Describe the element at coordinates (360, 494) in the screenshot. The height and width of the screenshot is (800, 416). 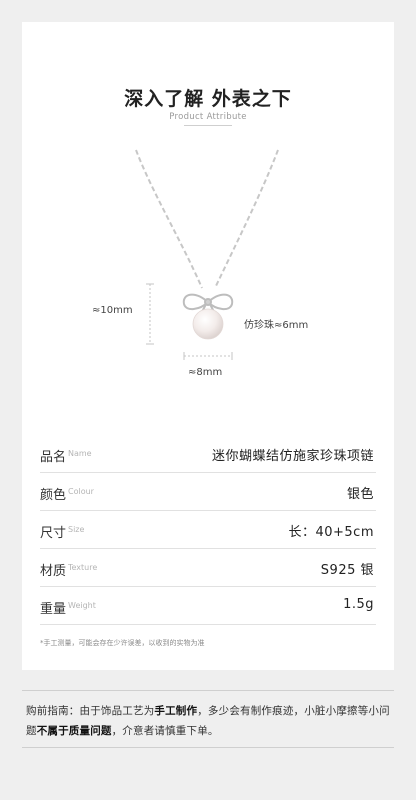
I see `attribute-value: 银色` at that location.